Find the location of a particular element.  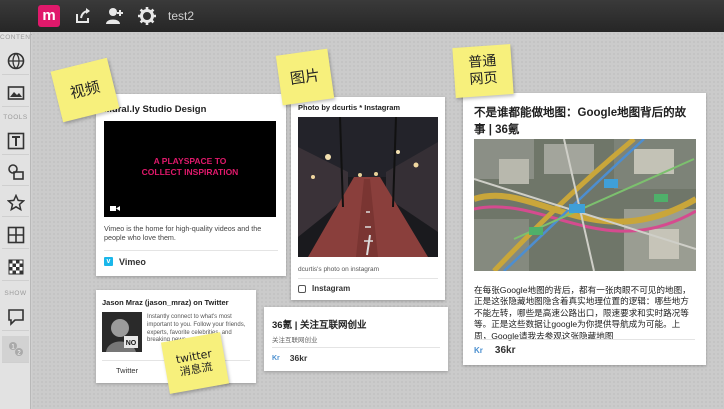

sticky-note-image-text: 图片 is located at coordinates (305, 77).